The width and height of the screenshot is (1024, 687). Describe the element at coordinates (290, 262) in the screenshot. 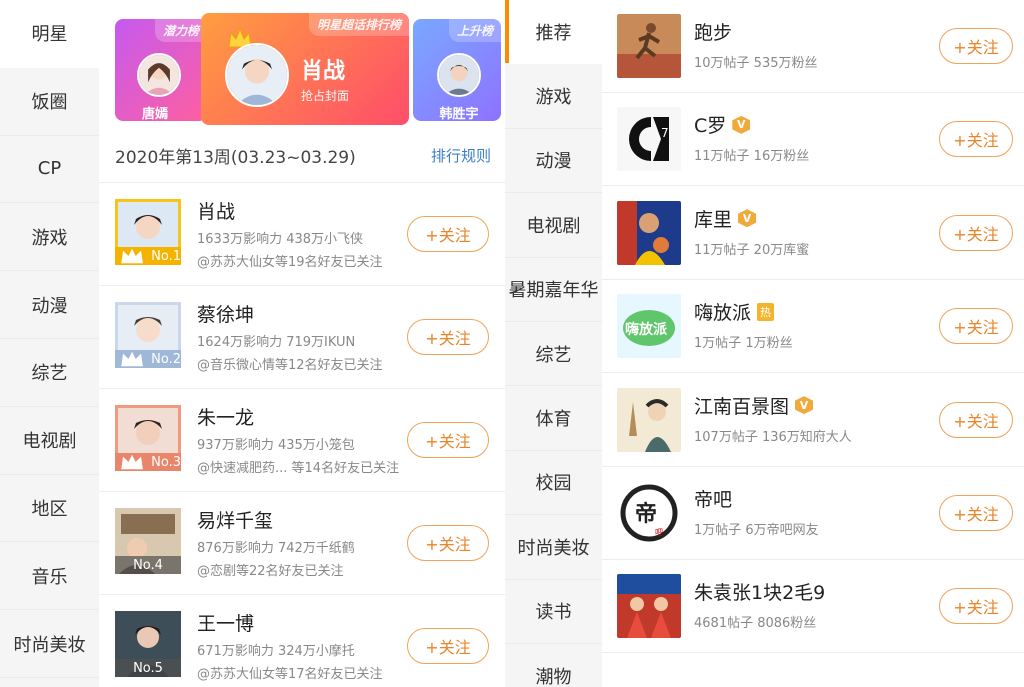

I see `friends-following: @苏苏大仙女等19名好友已关注` at that location.